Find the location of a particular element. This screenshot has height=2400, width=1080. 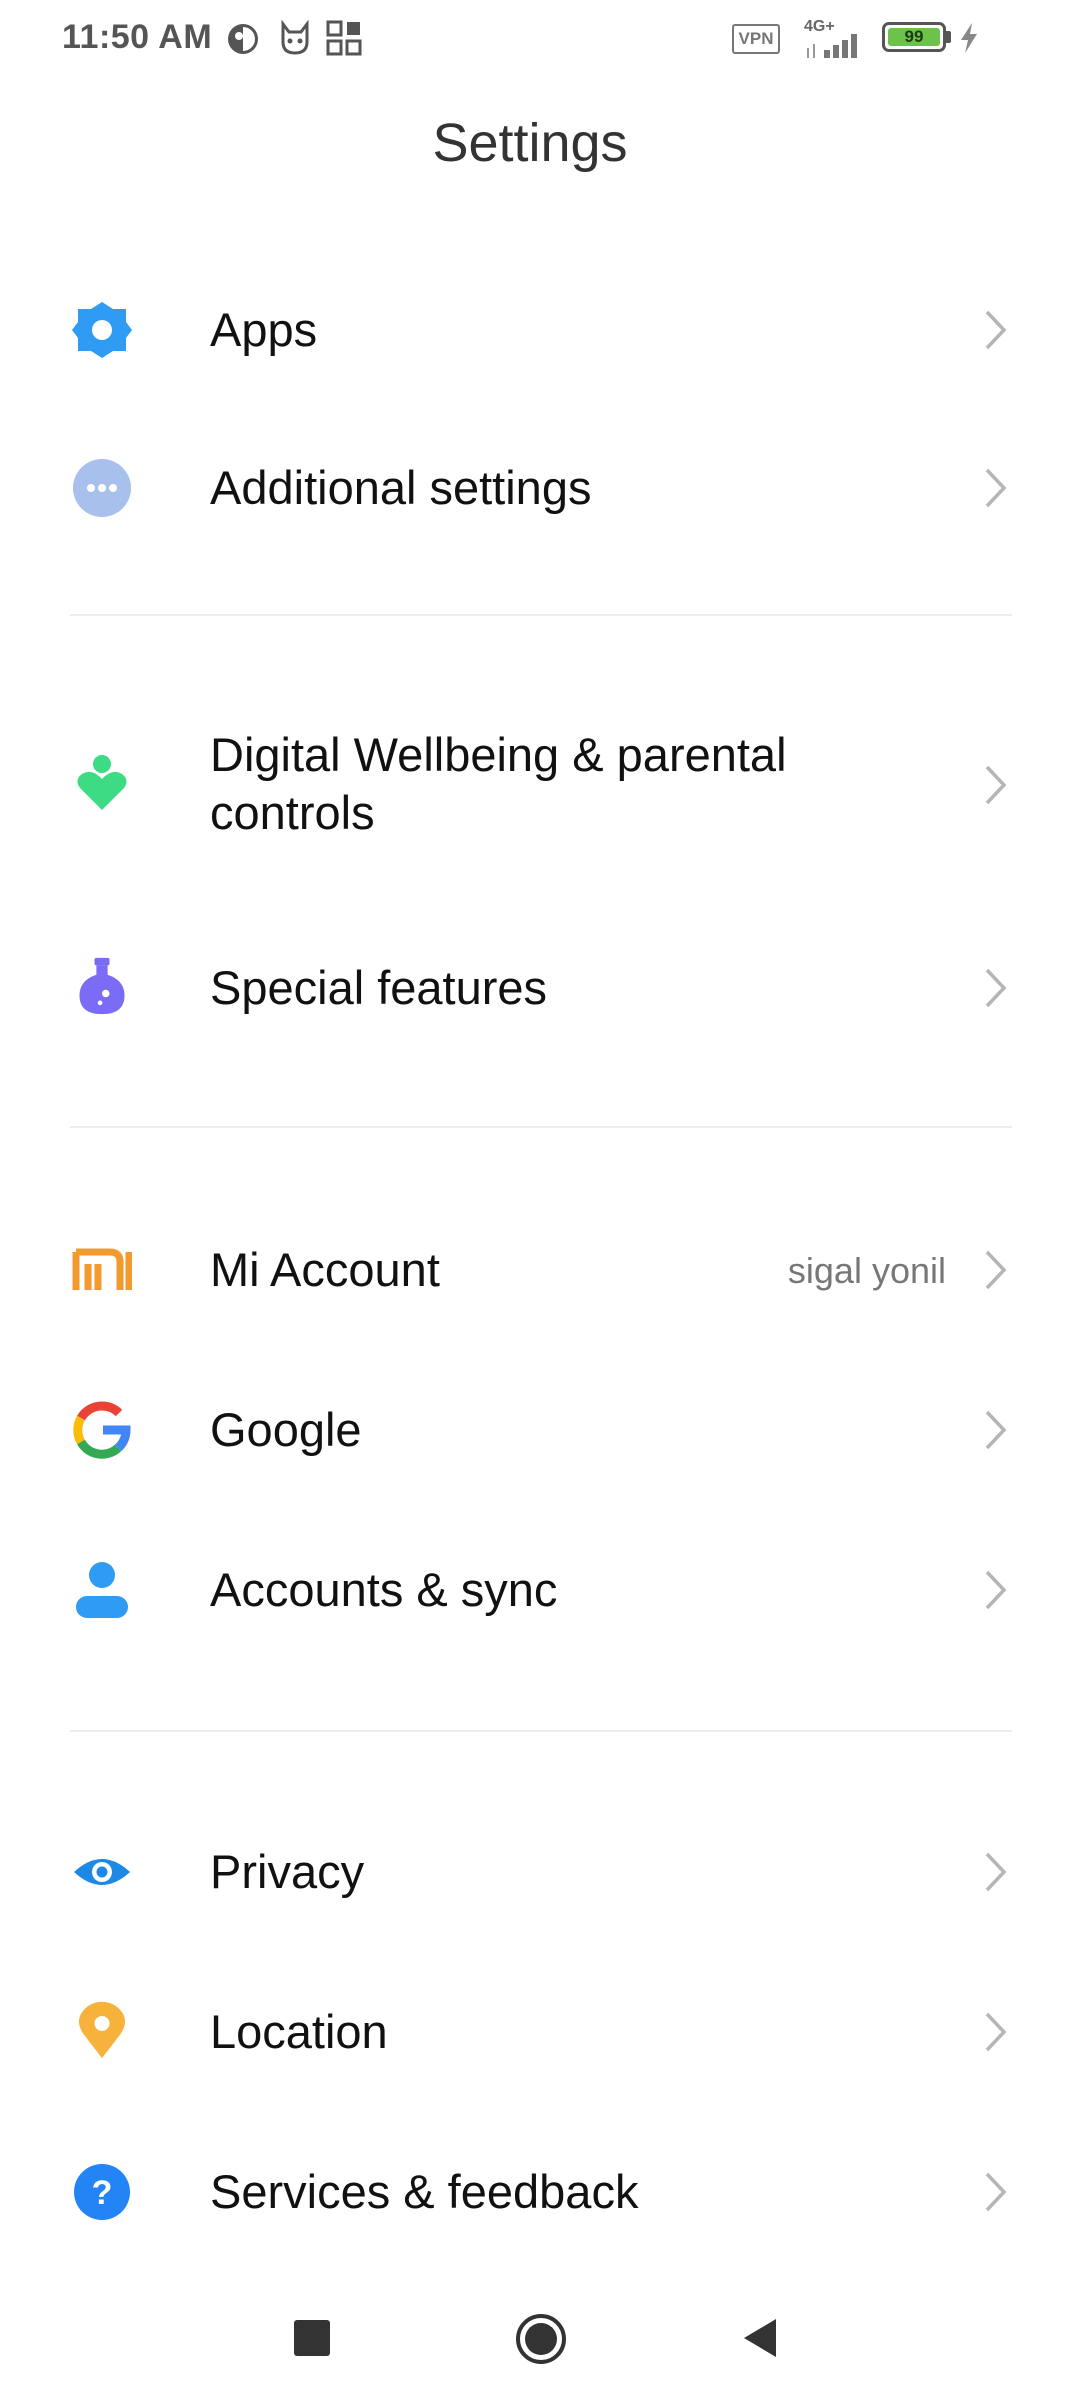

vpn-icon: VPN is located at coordinates (756, 39).